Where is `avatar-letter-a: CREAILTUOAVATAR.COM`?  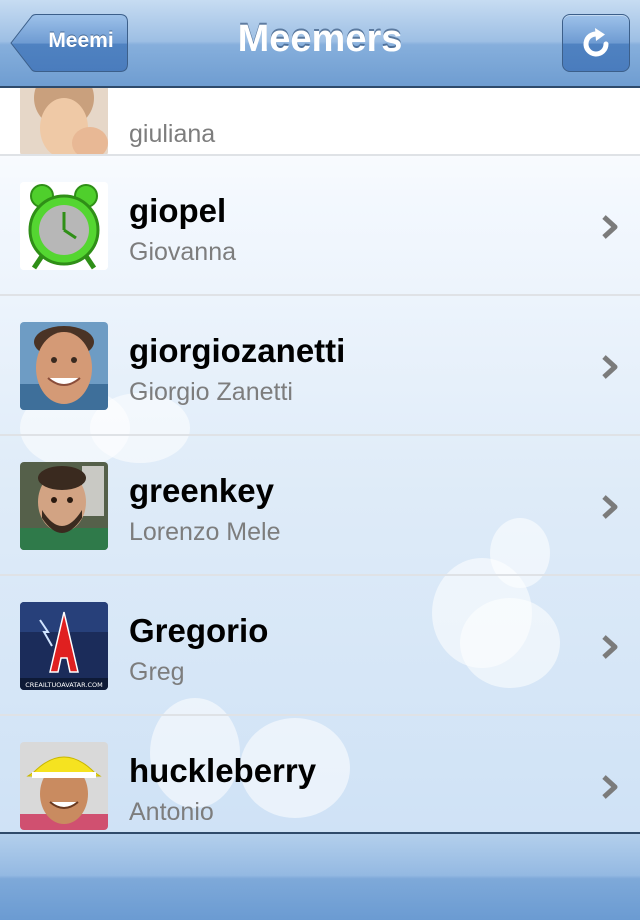 avatar-letter-a: CREAILTUOAVATAR.COM is located at coordinates (64, 646).